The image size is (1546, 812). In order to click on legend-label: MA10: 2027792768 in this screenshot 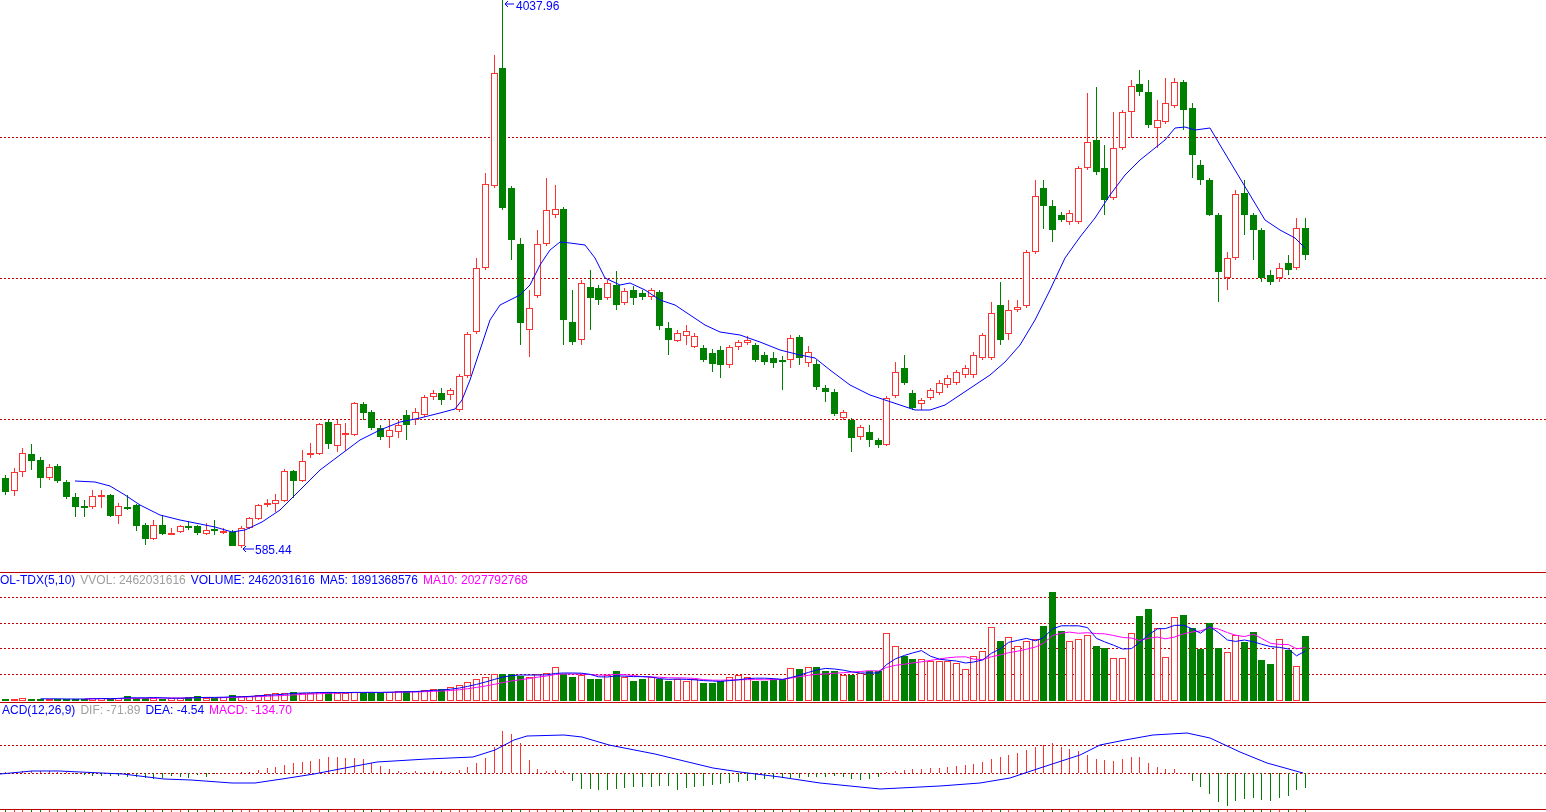, I will do `click(475, 580)`.